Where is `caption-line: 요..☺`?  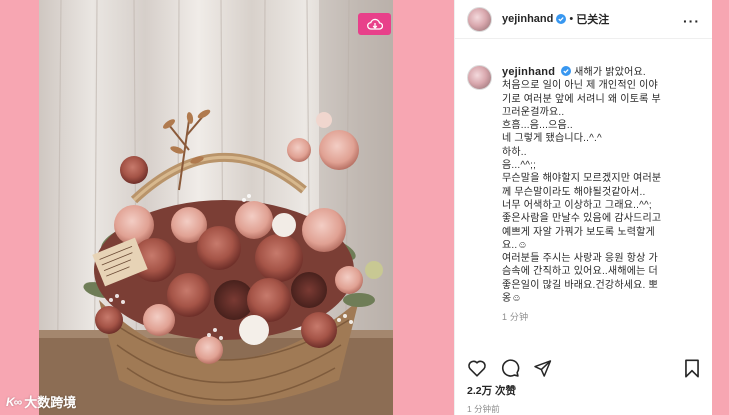
caption-line: 요..☺ is located at coordinates (515, 245).